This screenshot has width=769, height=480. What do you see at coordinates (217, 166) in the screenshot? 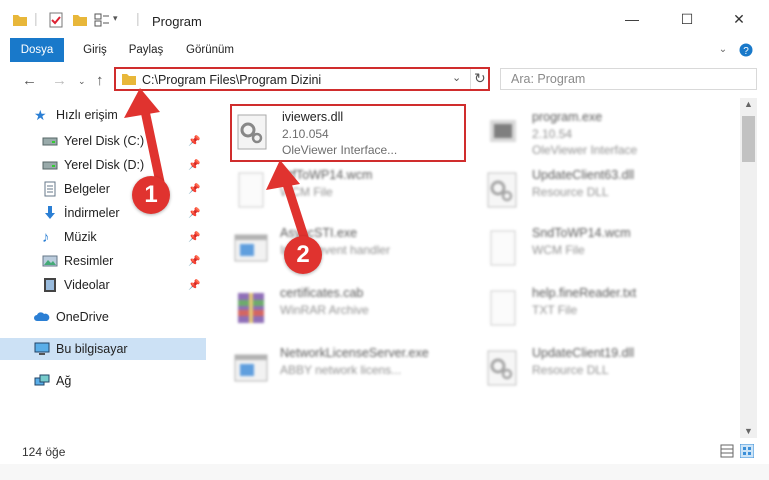
I see `annotation-arrows` at bounding box center [217, 166].